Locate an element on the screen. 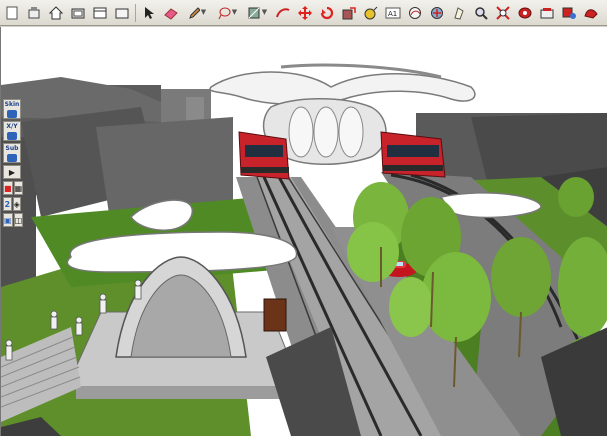 The width and height of the screenshot is (607, 436). xy-button: X/Y is located at coordinates (12, 131).